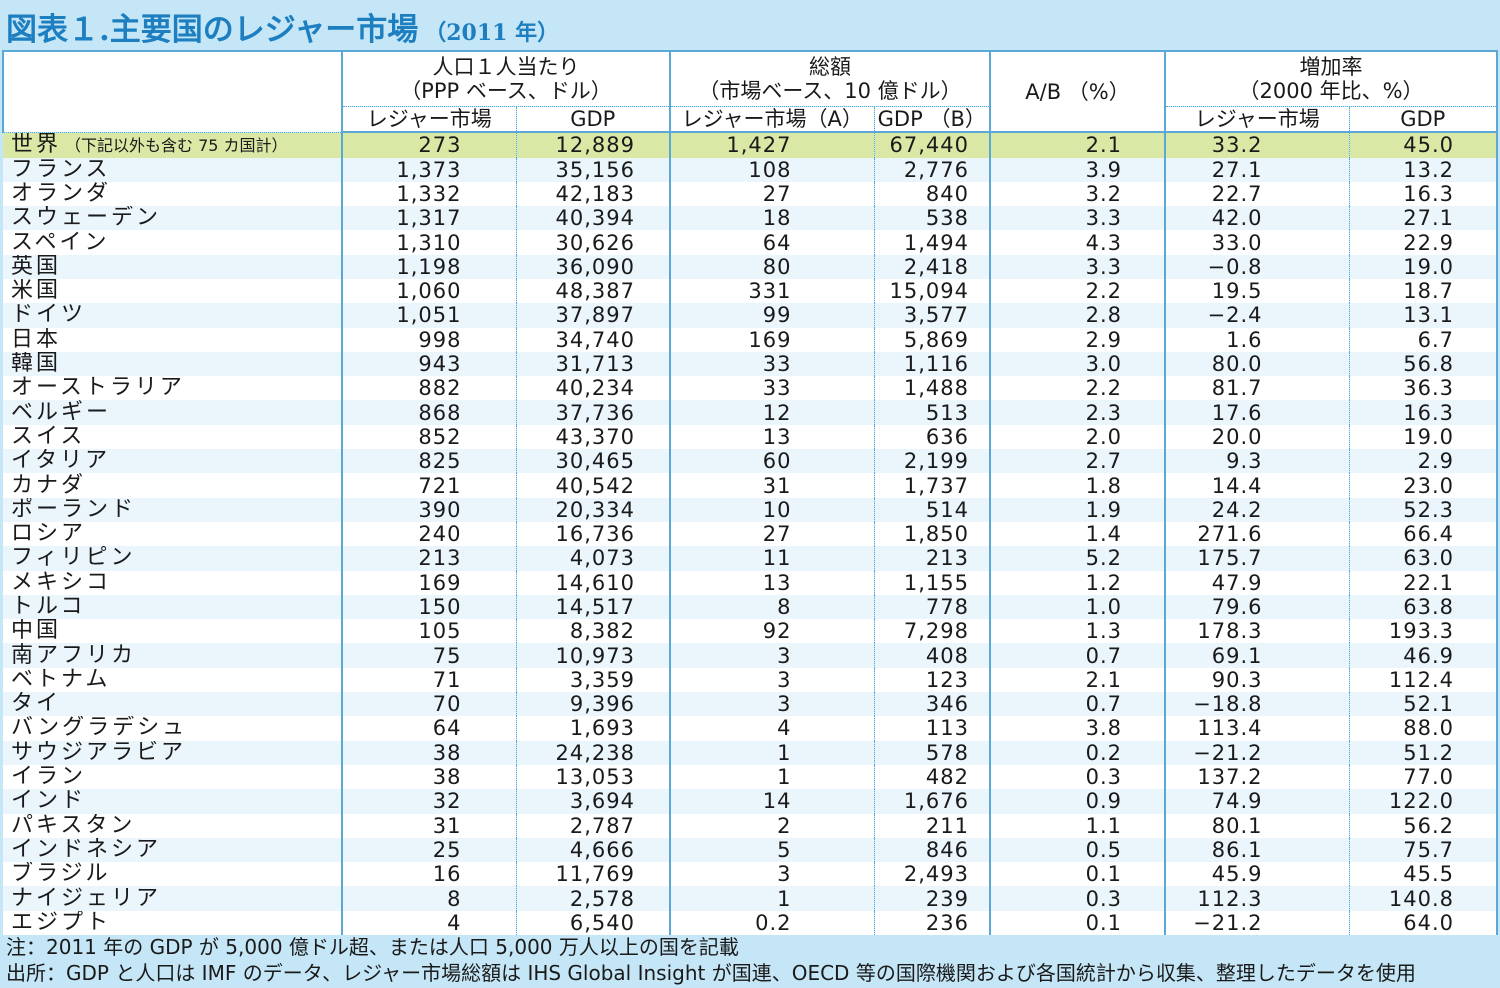  Describe the element at coordinates (751, 898) in the screenshot. I see `table-row: ナイジェリア 8 2,578 1 239 0.3 112.3 140.8` at that location.